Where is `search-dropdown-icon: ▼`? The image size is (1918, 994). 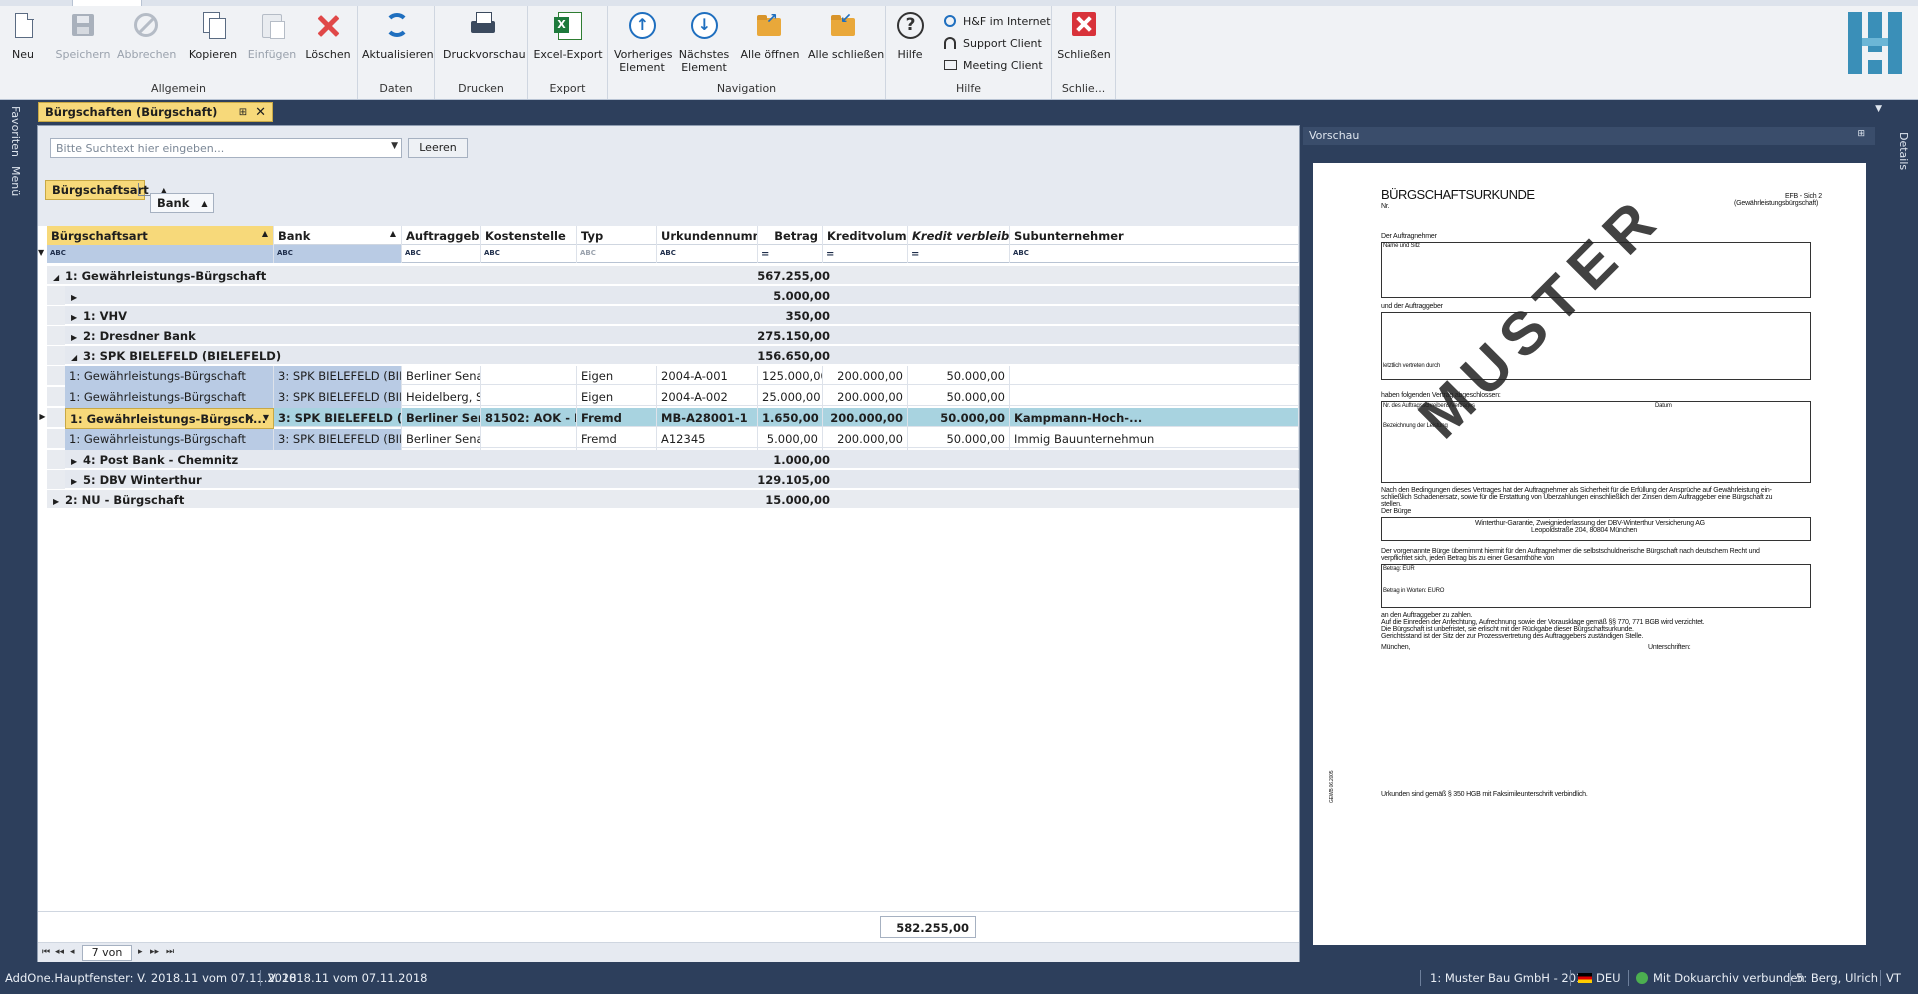 search-dropdown-icon: ▼ is located at coordinates (394, 146).